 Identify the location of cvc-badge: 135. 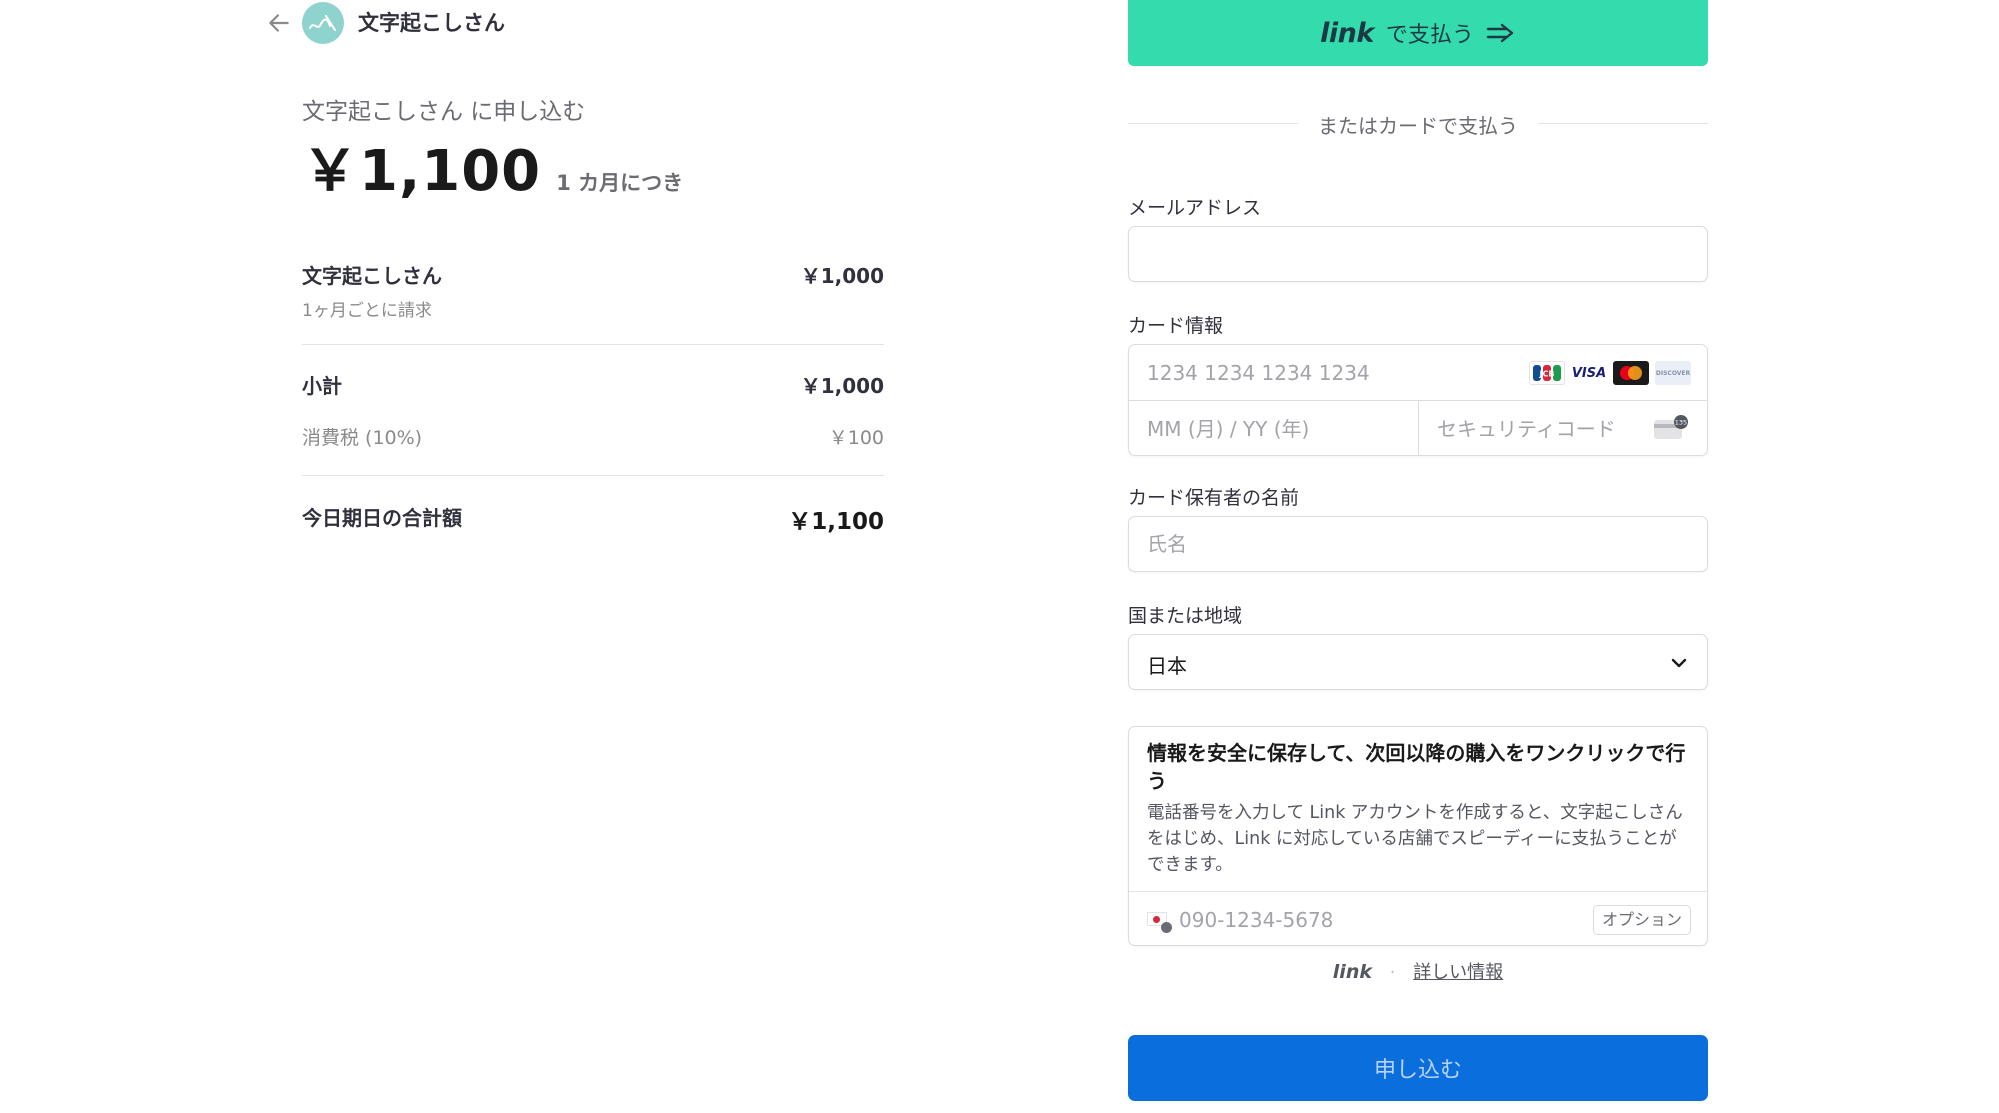
(1681, 423).